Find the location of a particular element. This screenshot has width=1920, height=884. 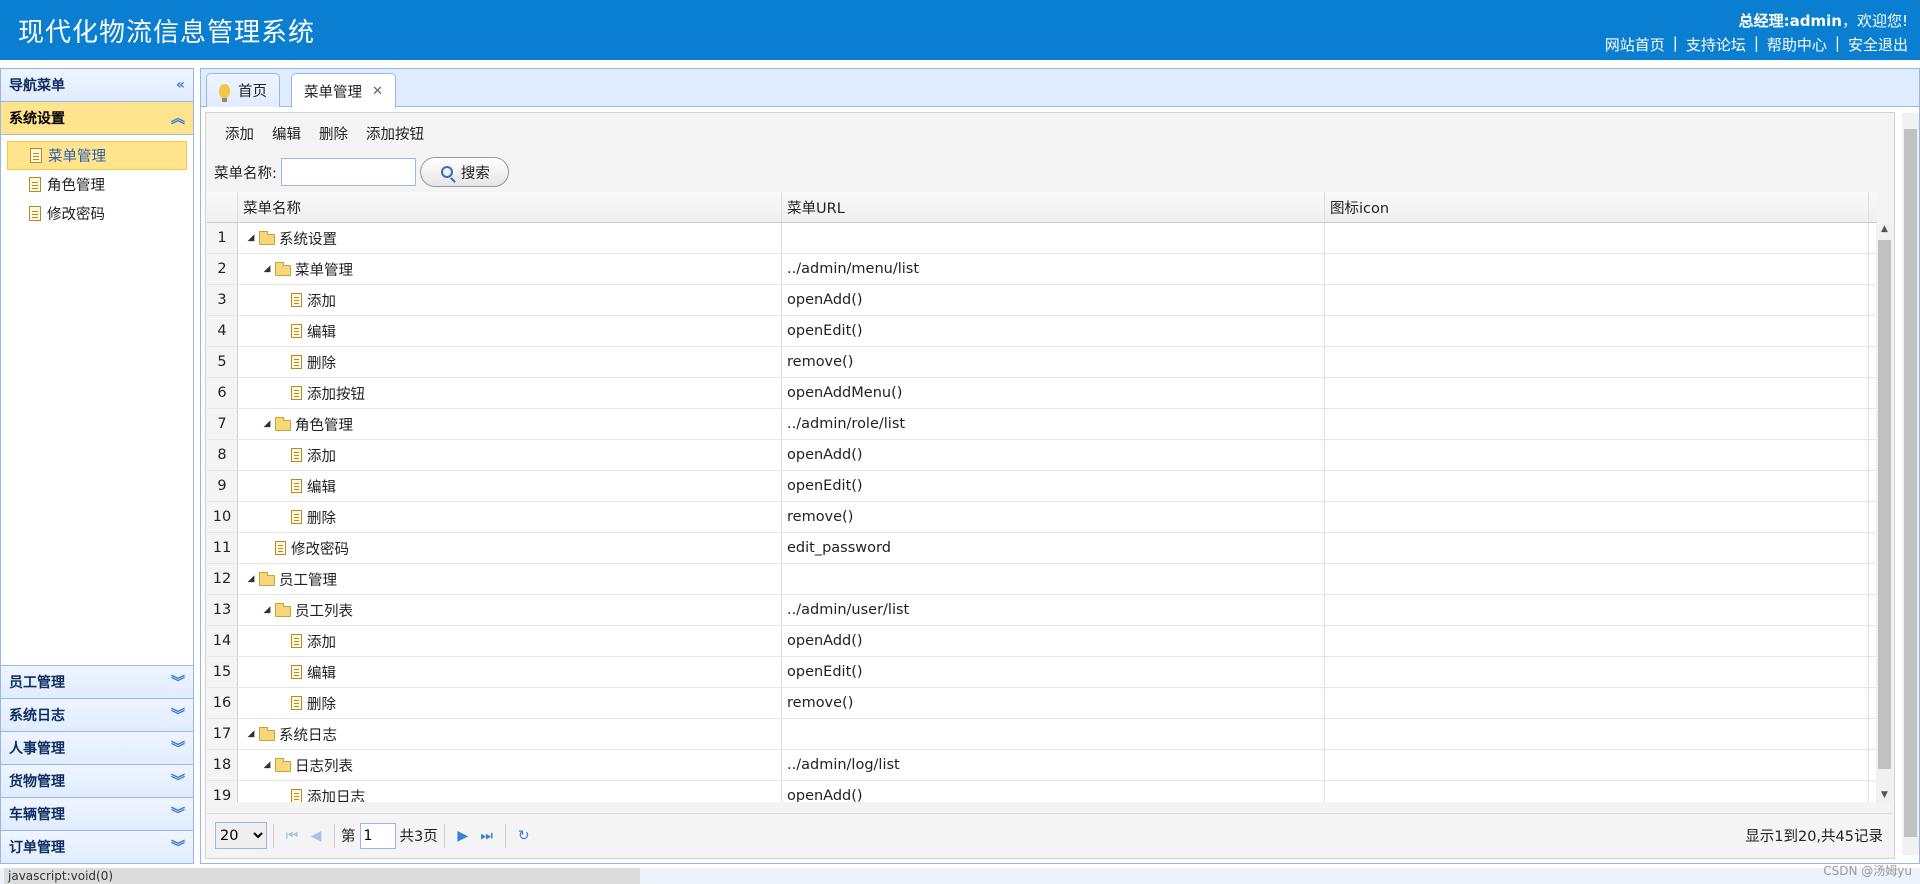

scroll-down-icon: ▼ is located at coordinates (1884, 797).